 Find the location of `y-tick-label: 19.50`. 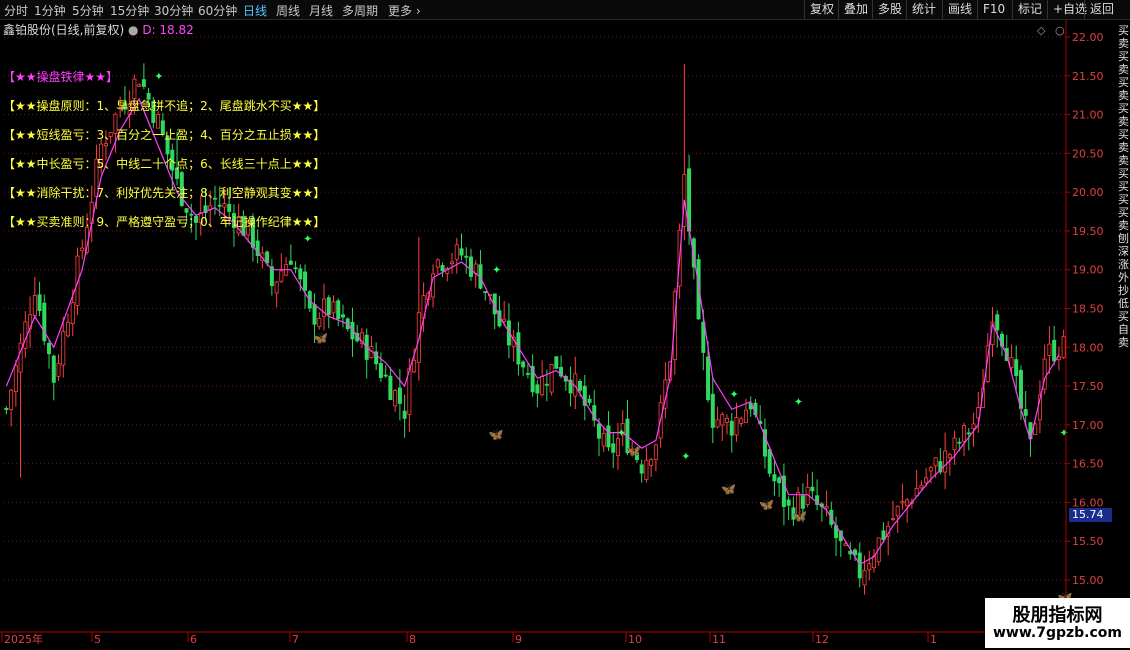

y-tick-label: 19.50 is located at coordinates (1088, 231).